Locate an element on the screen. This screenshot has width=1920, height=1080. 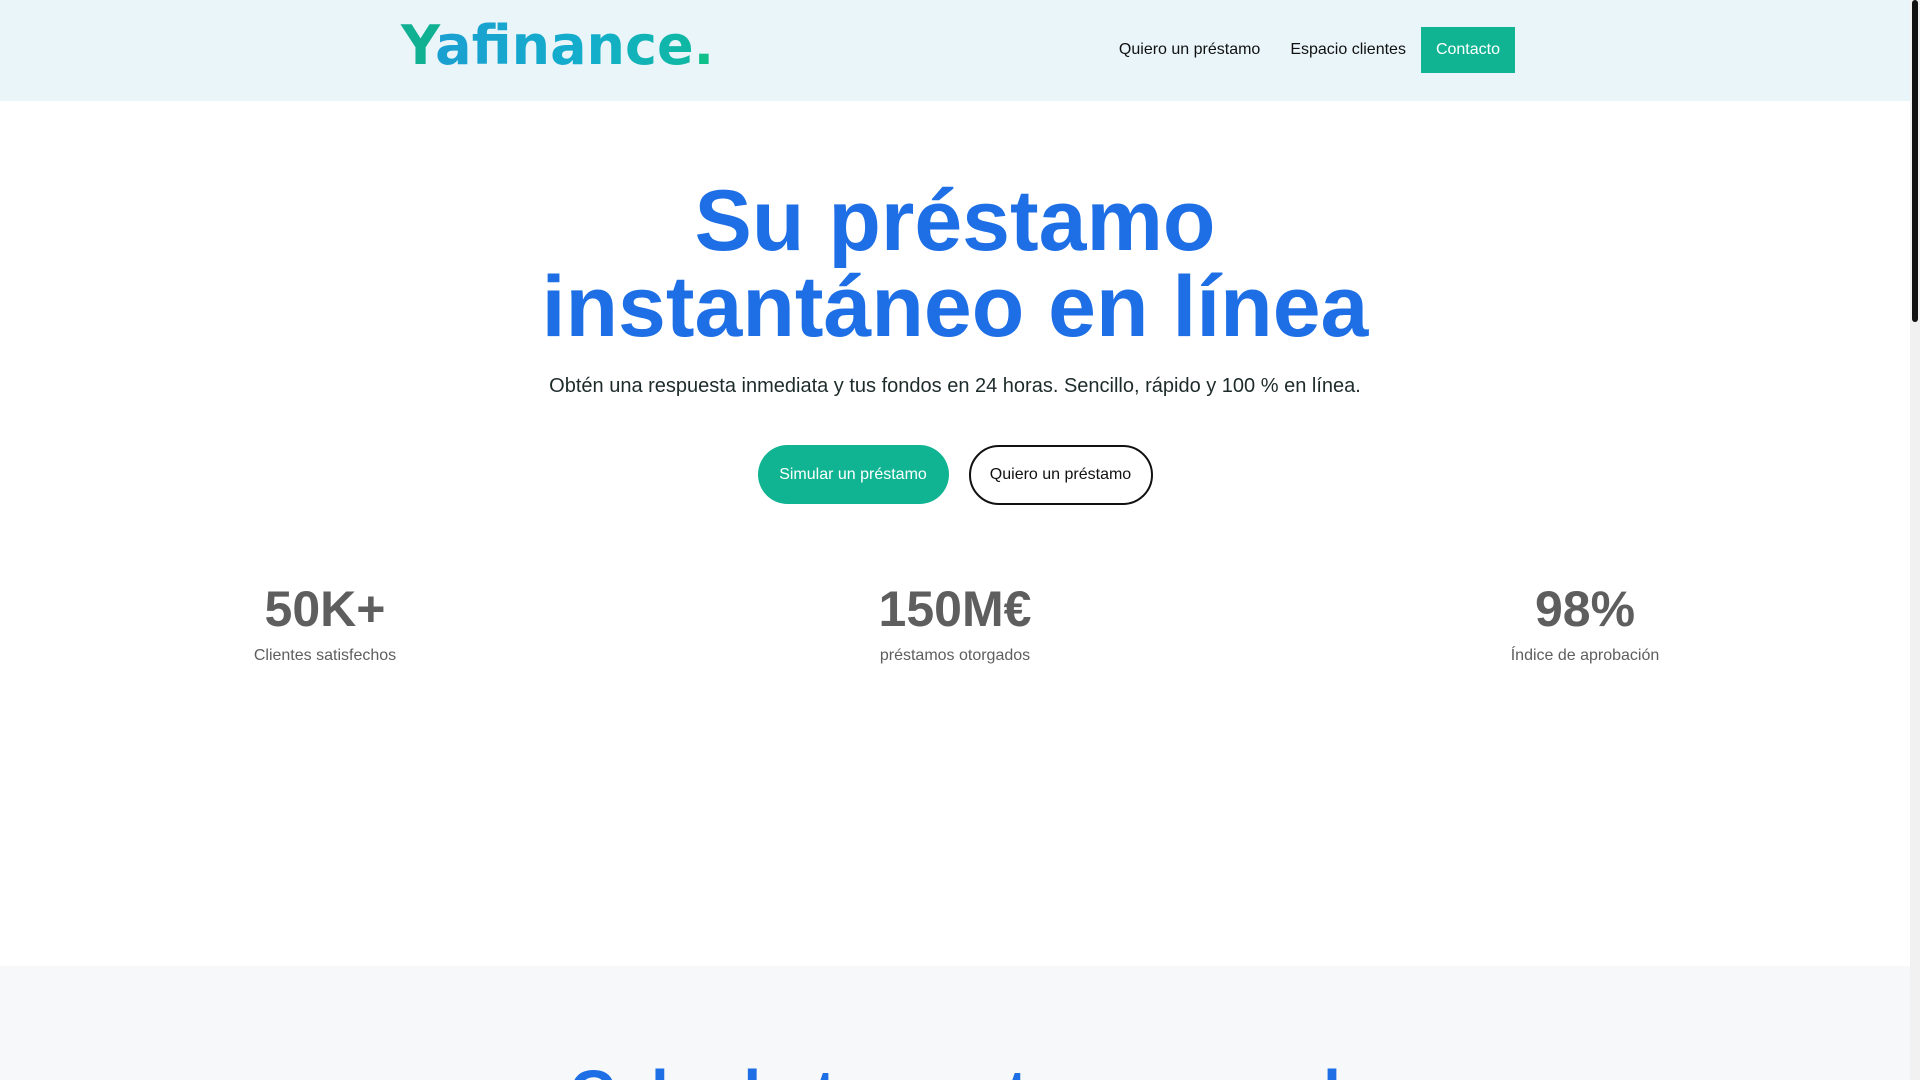
hero-cta-row: Simular un préstamo Quiero un préstamo is located at coordinates (955, 475).